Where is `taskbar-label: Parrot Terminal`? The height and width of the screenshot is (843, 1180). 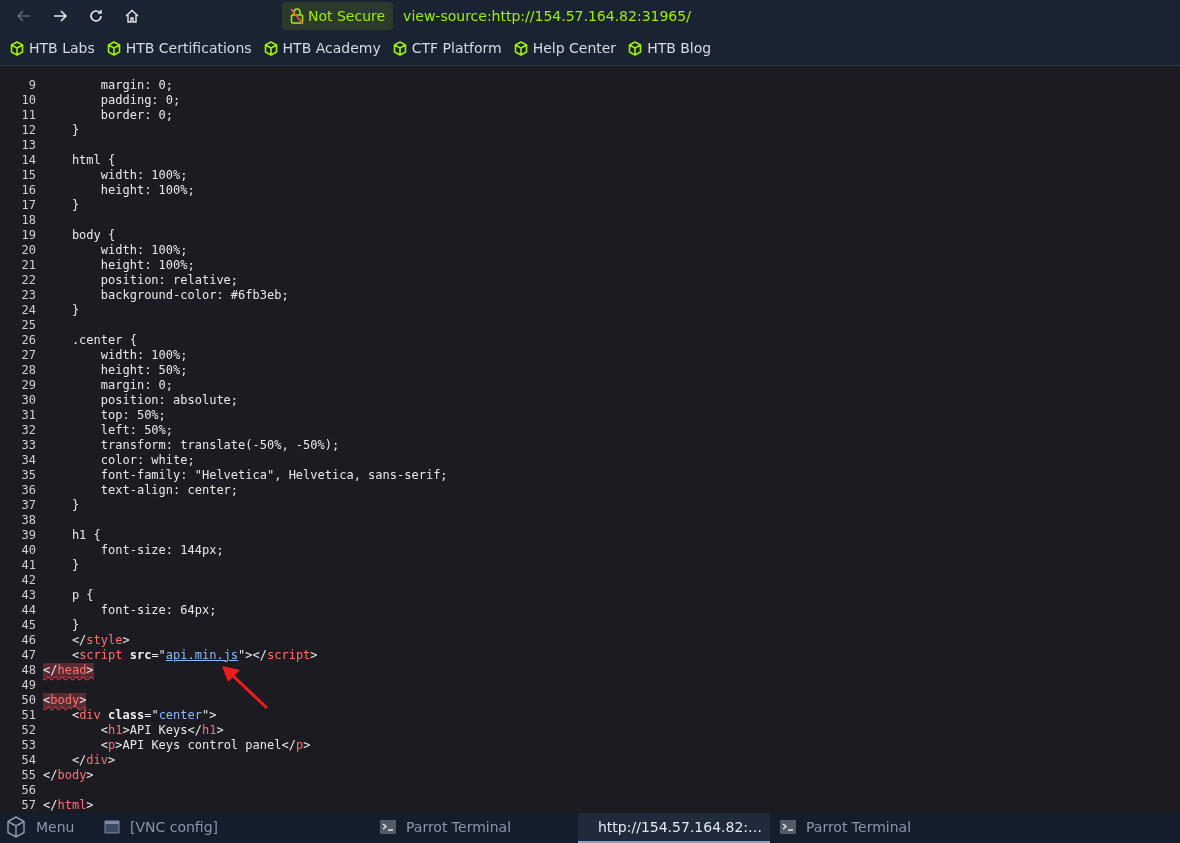
taskbar-label: Parrot Terminal is located at coordinates (459, 826).